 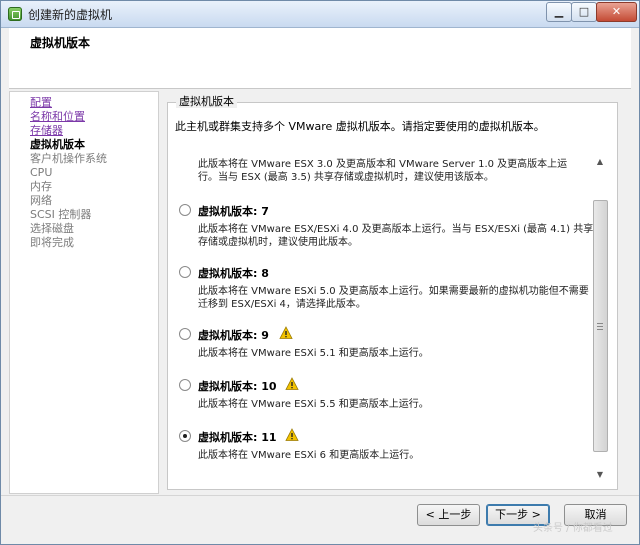 I want to click on sidebar-item-storage: 存储器, so click(x=46, y=130).